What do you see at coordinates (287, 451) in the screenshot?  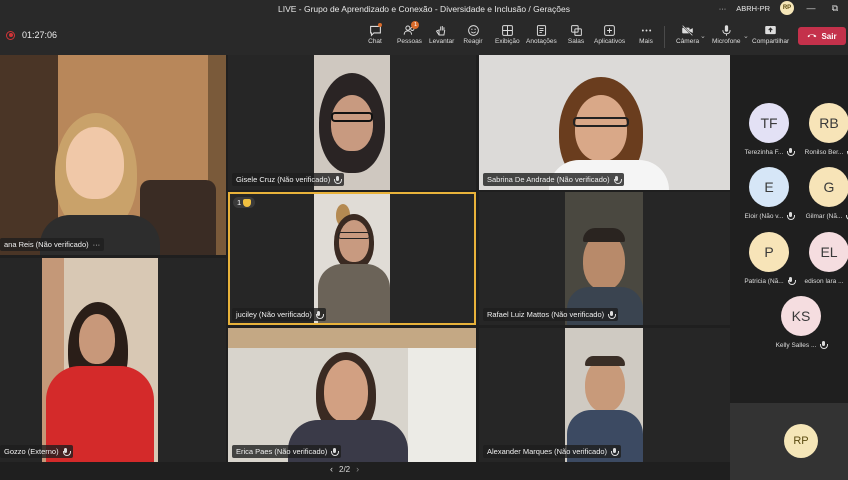 I see `participant-nametag: Erica Paes (Não verificado)` at bounding box center [287, 451].